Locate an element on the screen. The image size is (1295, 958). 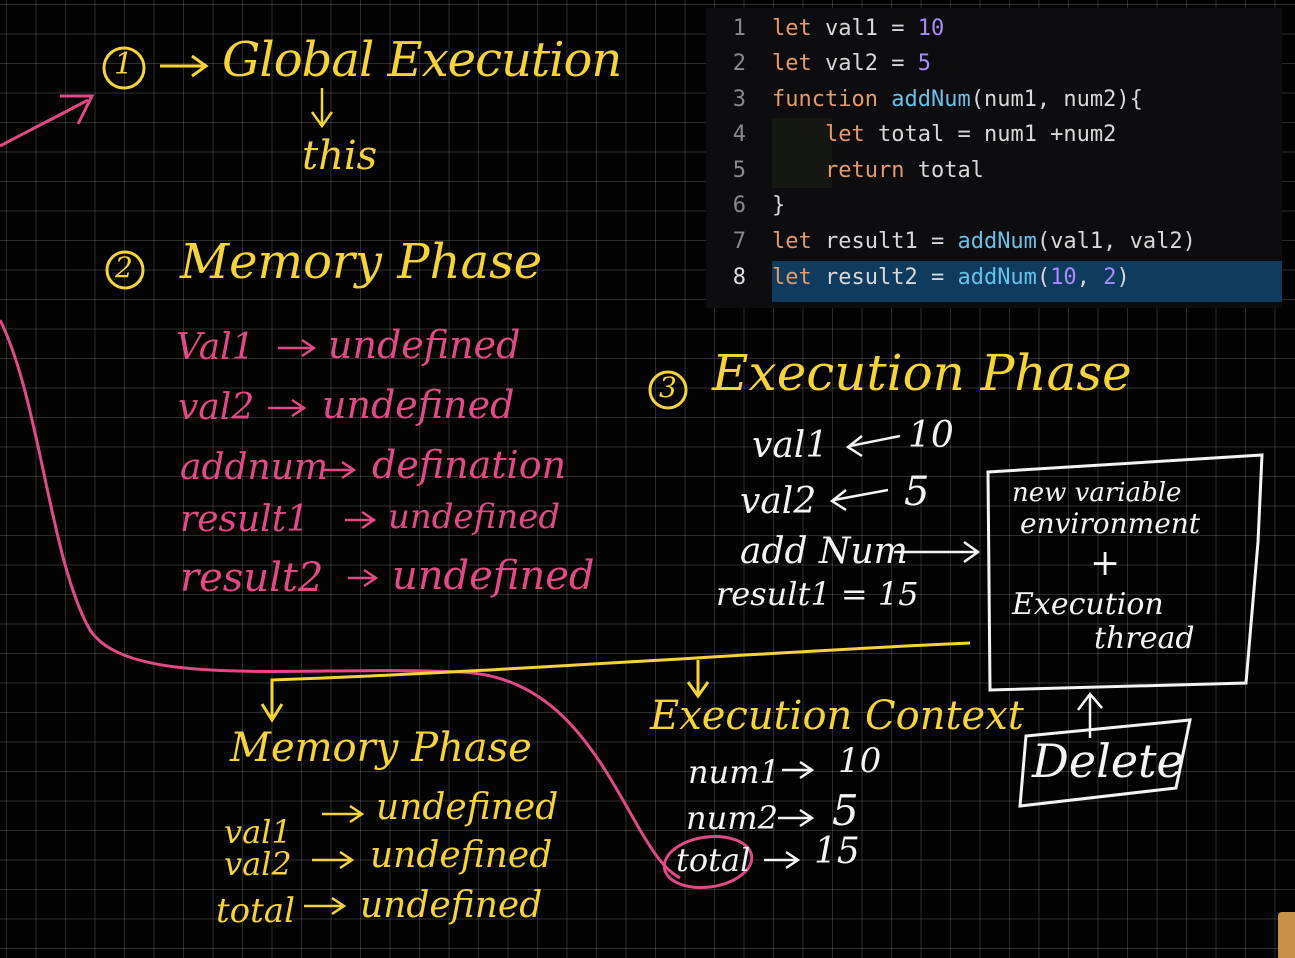
mem-result2-value: undefined is located at coordinates (493, 576).